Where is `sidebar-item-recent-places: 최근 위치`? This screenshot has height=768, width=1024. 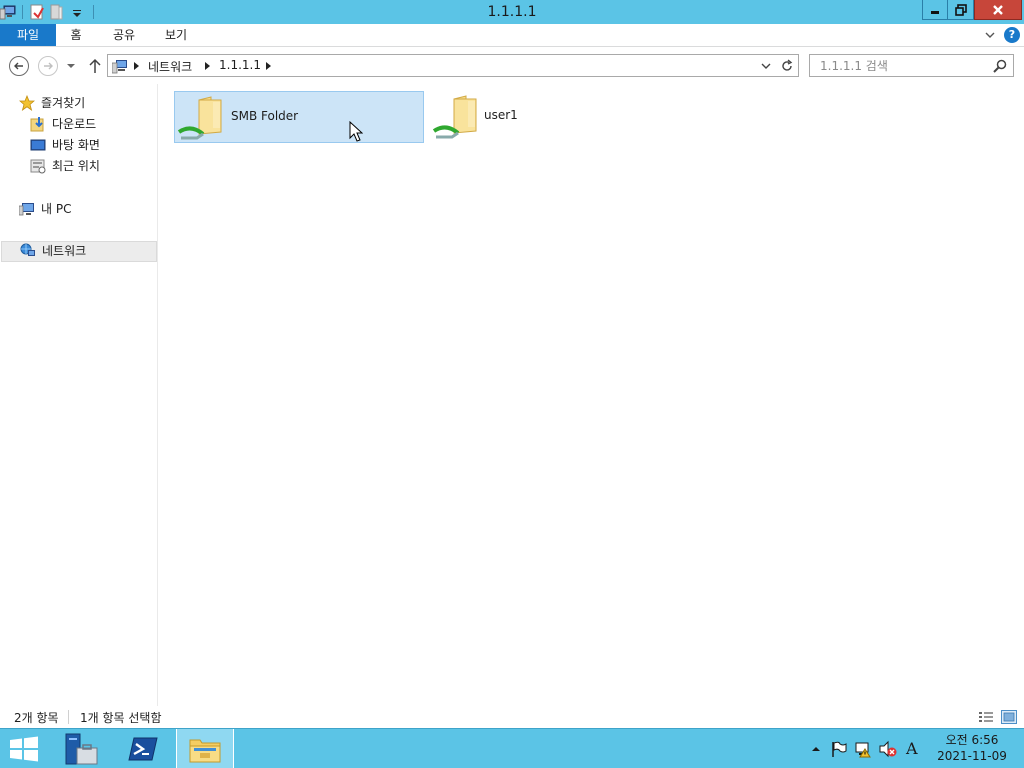 sidebar-item-recent-places: 최근 위치 is located at coordinates (90, 166).